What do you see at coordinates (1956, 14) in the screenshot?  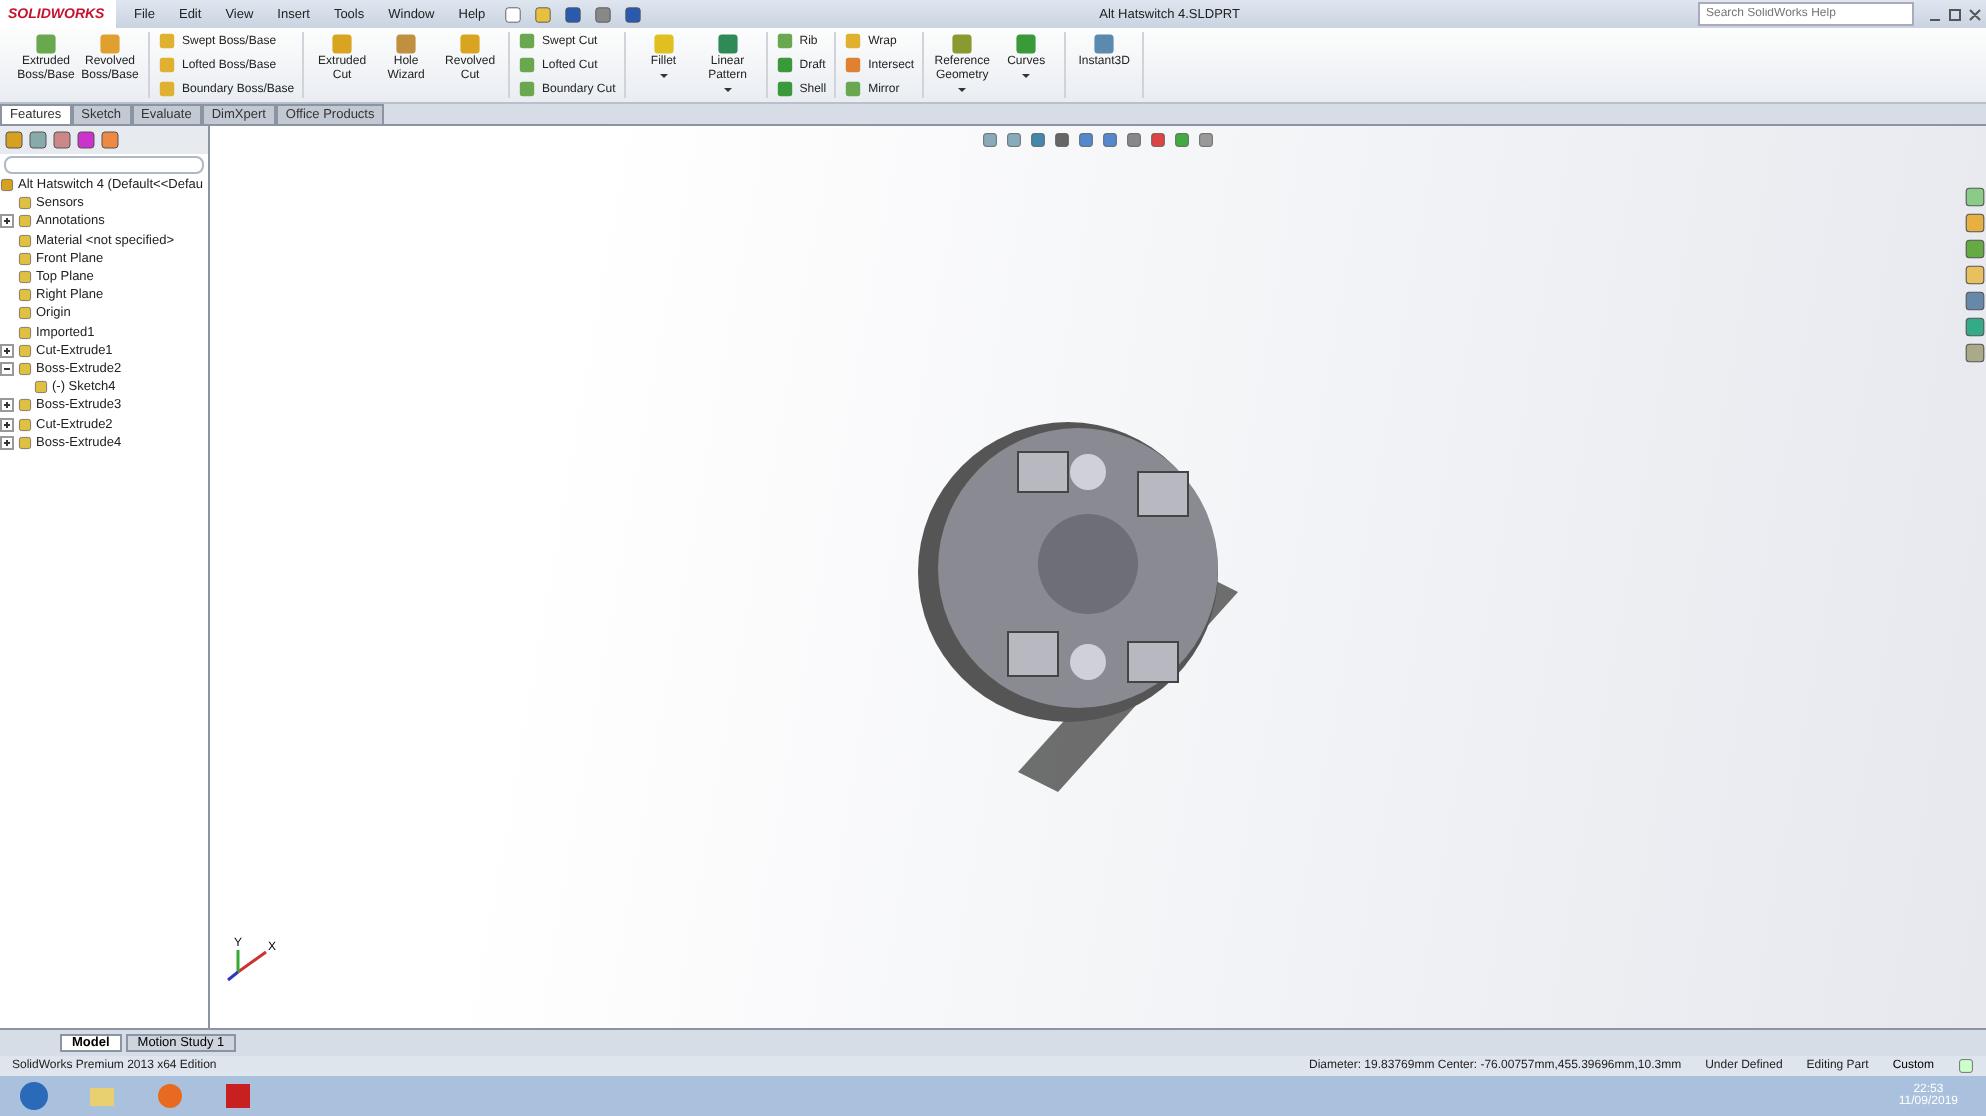 I see `window-controls-icon` at bounding box center [1956, 14].